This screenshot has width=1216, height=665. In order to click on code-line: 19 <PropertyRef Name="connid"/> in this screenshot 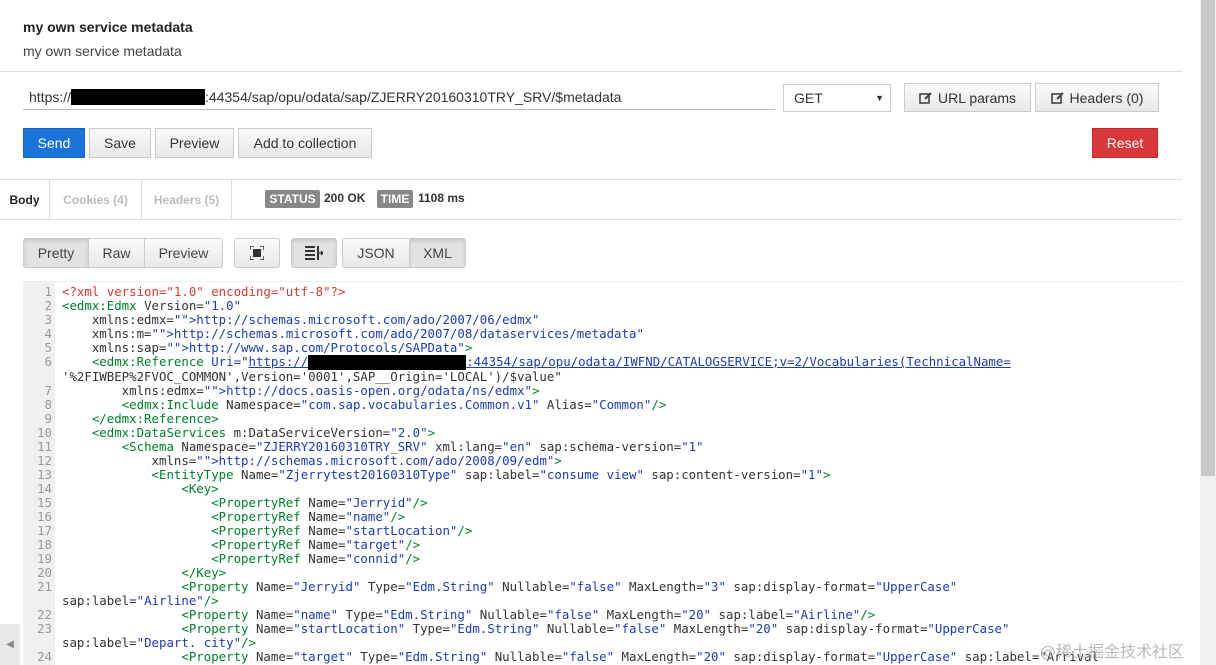, I will do `click(561, 559)`.